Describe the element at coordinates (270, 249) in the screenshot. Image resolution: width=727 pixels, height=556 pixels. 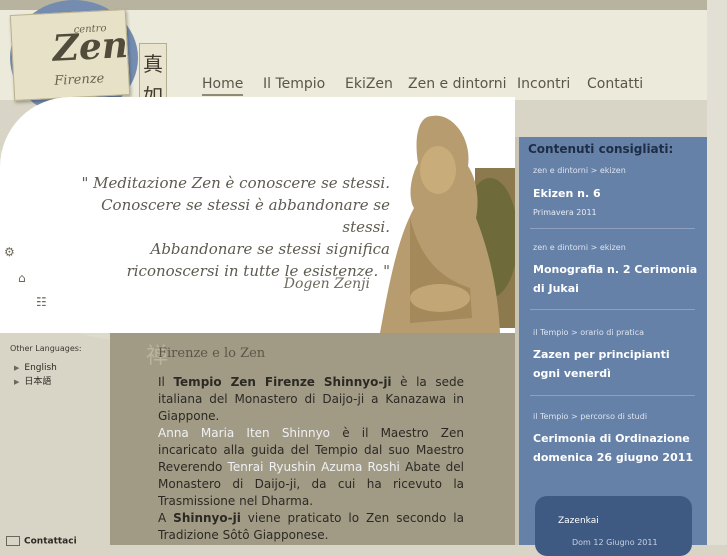
I see `quote-line: Abbandonare se stessi significa` at that location.